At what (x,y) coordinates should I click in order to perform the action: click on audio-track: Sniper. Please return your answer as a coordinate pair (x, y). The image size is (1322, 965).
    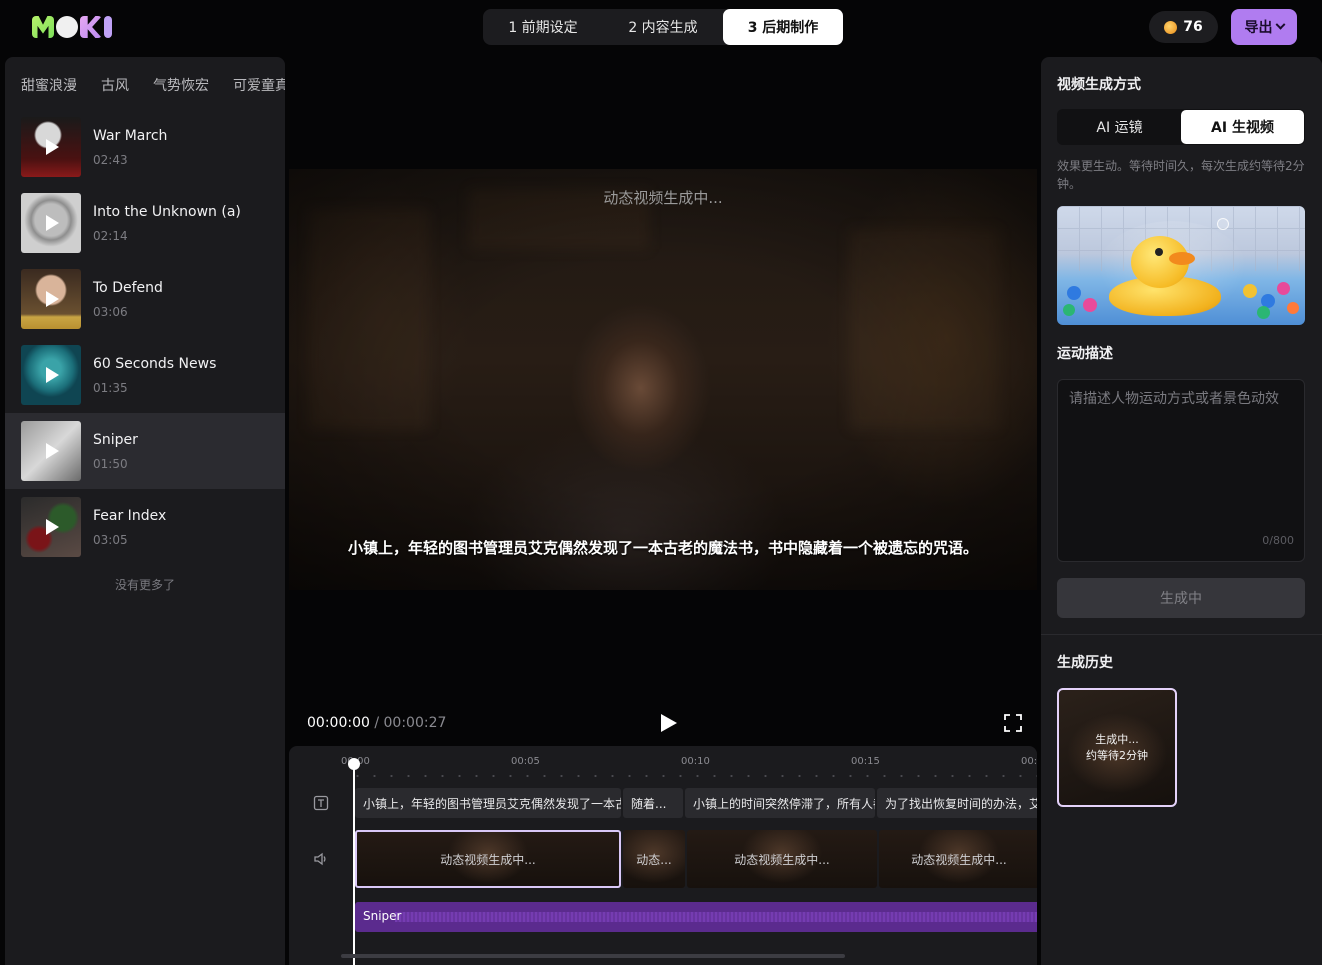
    Looking at the image, I should click on (696, 917).